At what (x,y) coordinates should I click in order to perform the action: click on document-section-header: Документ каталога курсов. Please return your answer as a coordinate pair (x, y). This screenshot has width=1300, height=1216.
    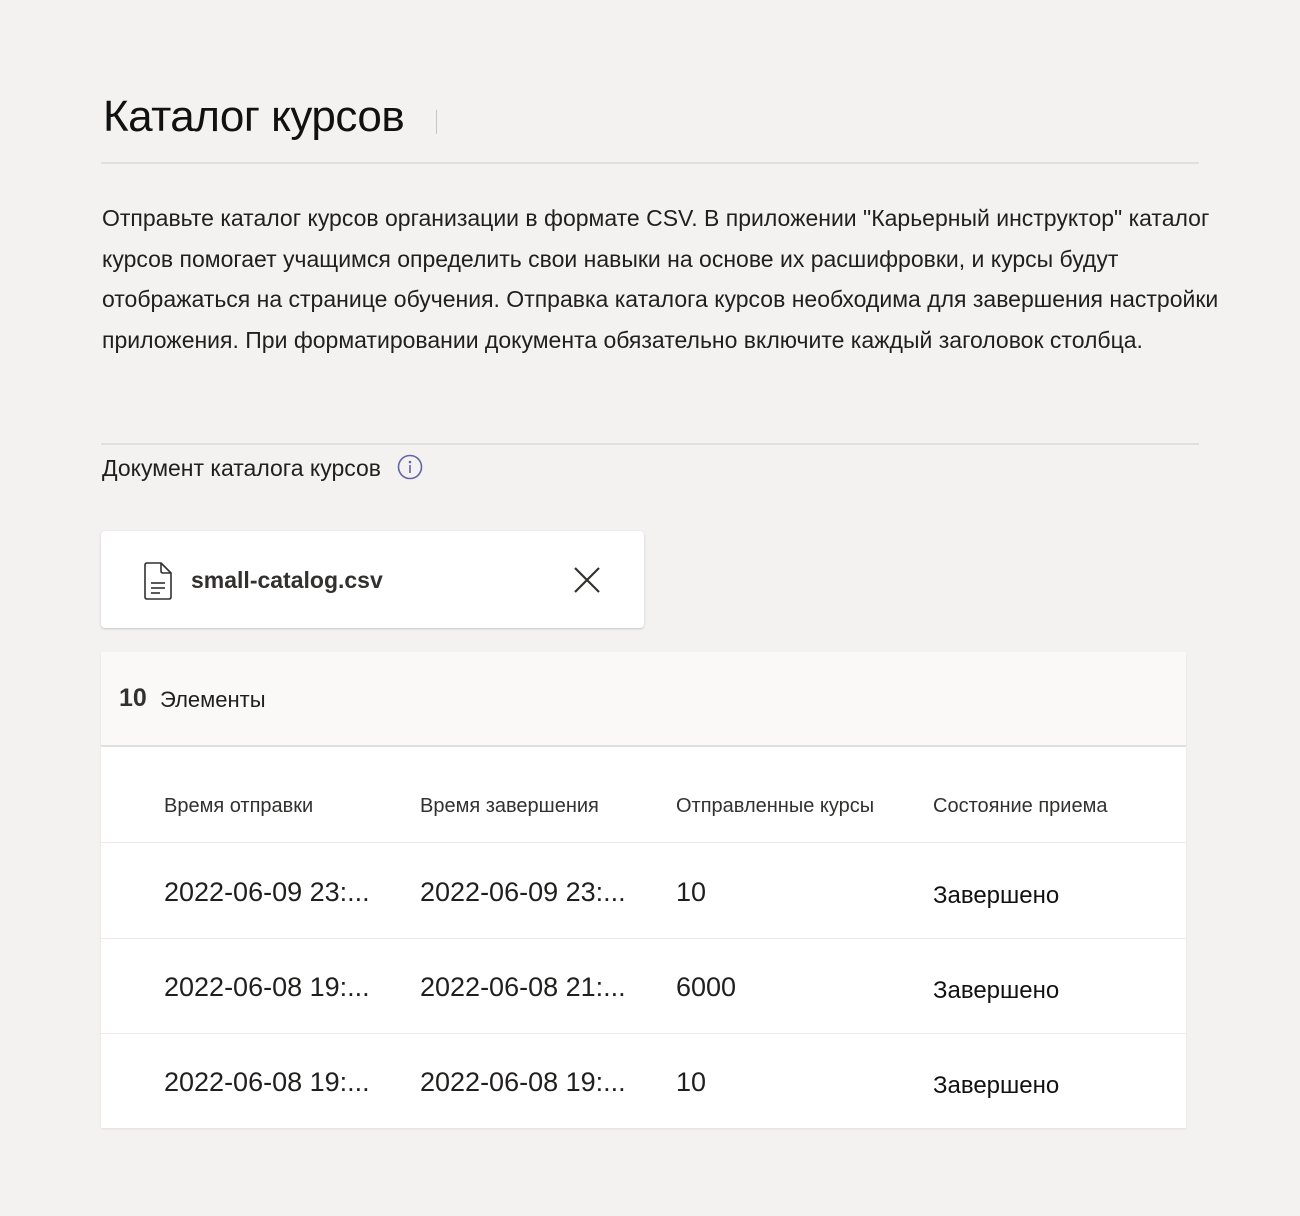
    Looking at the image, I should click on (262, 468).